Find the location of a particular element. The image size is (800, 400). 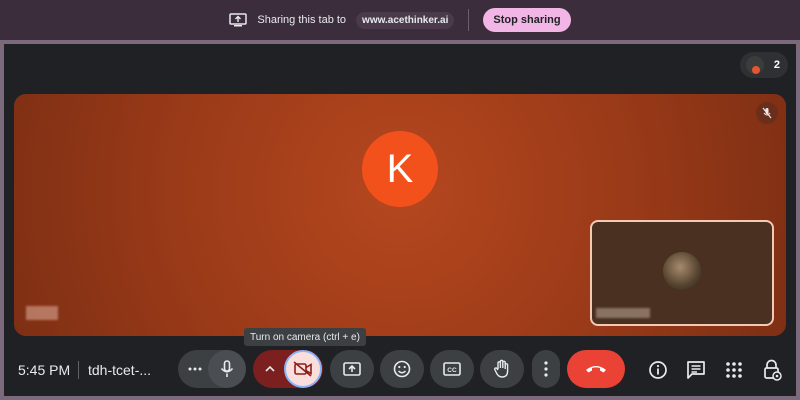

present-icon is located at coordinates (352, 369).